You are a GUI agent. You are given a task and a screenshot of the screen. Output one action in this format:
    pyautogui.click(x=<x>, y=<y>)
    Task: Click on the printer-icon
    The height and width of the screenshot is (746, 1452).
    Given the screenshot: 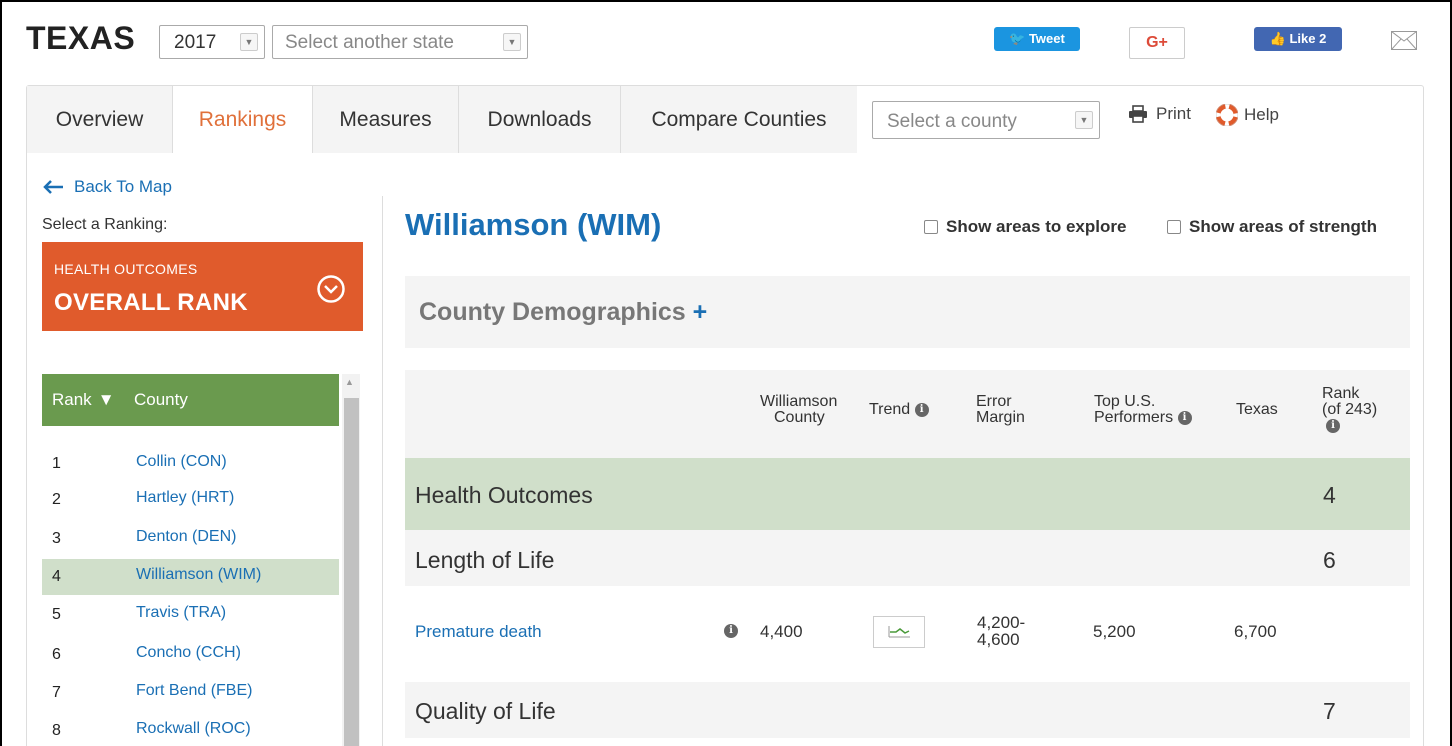 What is the action you would take?
    pyautogui.click(x=1138, y=114)
    